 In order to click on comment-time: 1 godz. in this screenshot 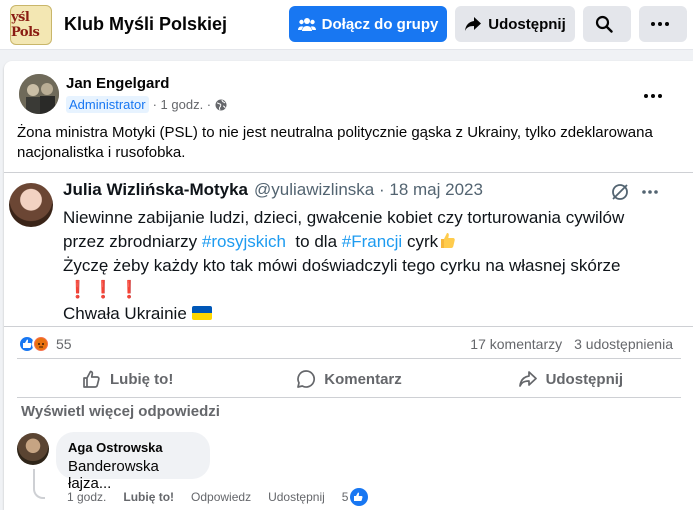, I will do `click(86, 497)`.